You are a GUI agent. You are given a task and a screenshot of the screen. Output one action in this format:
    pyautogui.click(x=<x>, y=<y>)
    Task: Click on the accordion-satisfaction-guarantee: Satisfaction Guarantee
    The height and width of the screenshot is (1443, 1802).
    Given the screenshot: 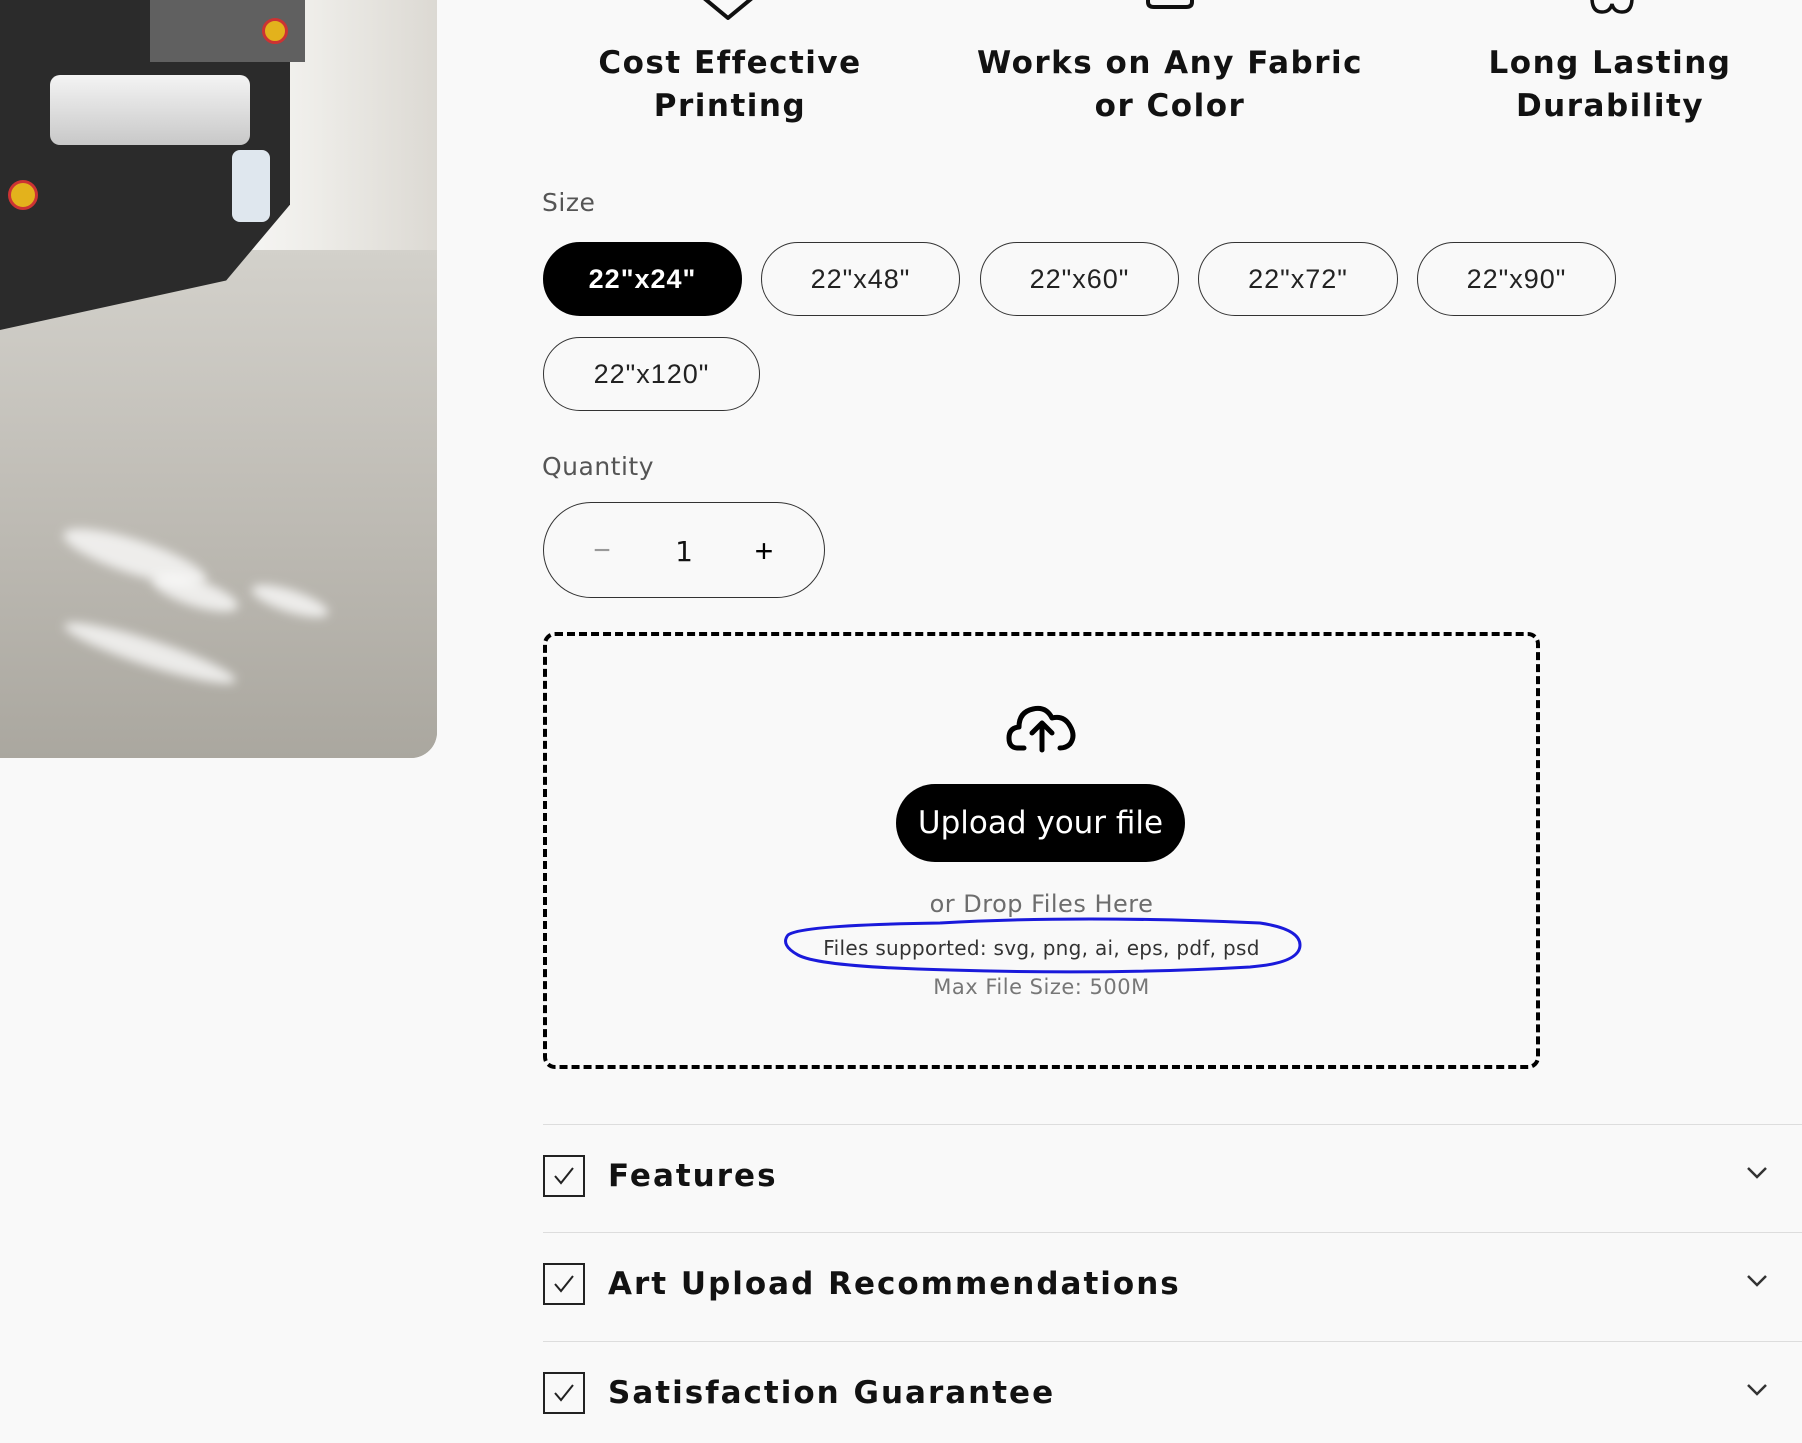 What is the action you would take?
    pyautogui.click(x=1172, y=1395)
    